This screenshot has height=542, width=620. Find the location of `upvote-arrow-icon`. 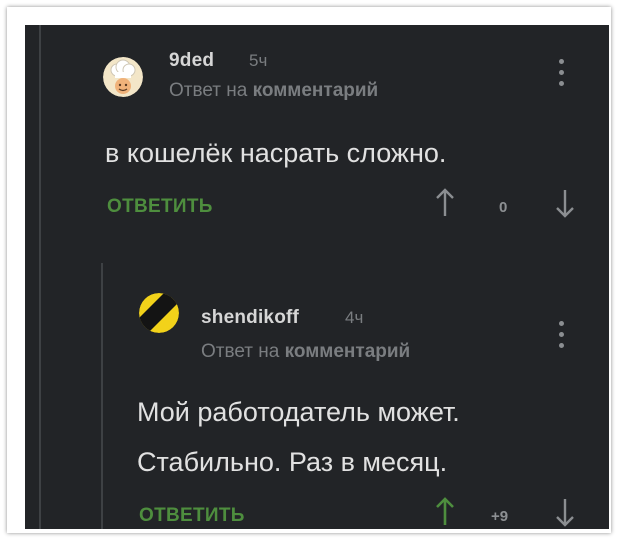

upvote-arrow-icon is located at coordinates (445, 205).